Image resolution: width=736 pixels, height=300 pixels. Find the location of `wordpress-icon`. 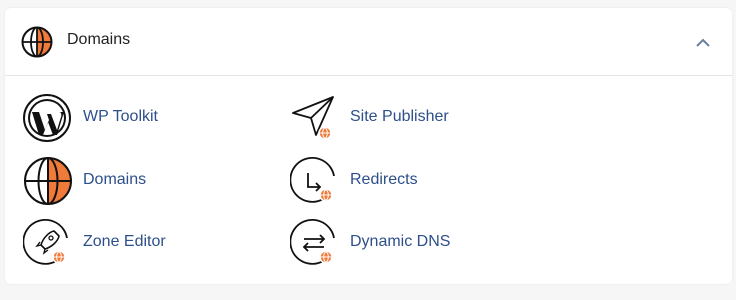

wordpress-icon is located at coordinates (48, 118).